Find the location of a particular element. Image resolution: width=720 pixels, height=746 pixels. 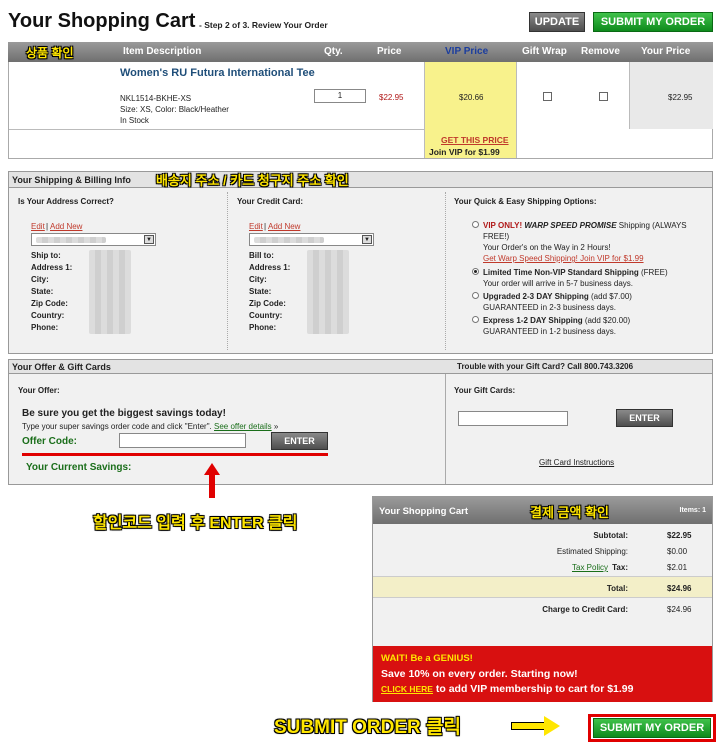

offer-code-input is located at coordinates (182, 440).